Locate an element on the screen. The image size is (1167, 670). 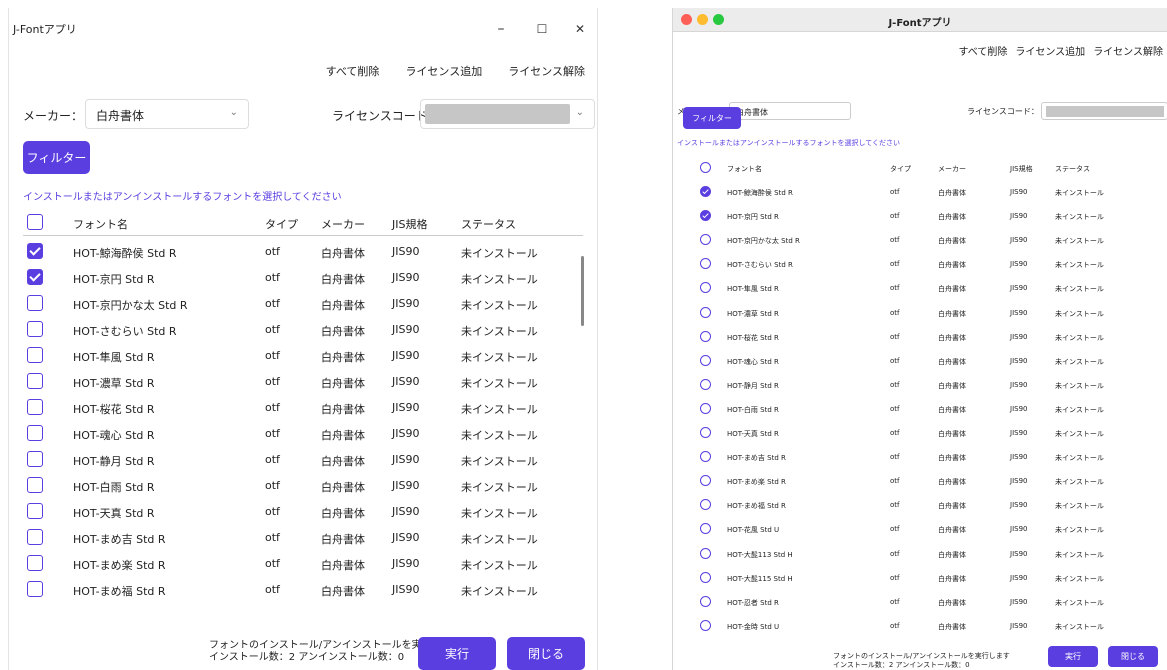
select-all-radio is located at coordinates (705, 167).